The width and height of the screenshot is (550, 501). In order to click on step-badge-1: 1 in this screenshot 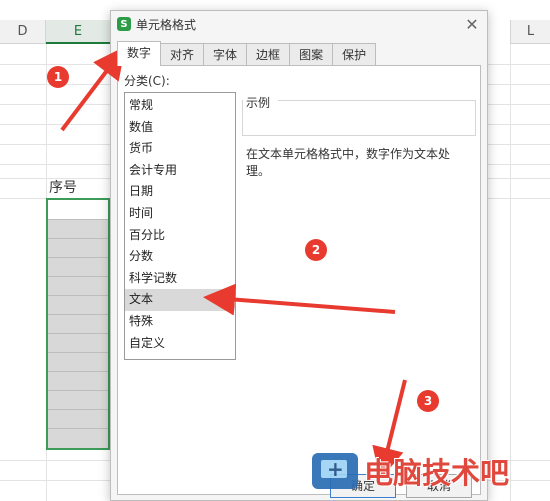, I will do `click(58, 77)`.